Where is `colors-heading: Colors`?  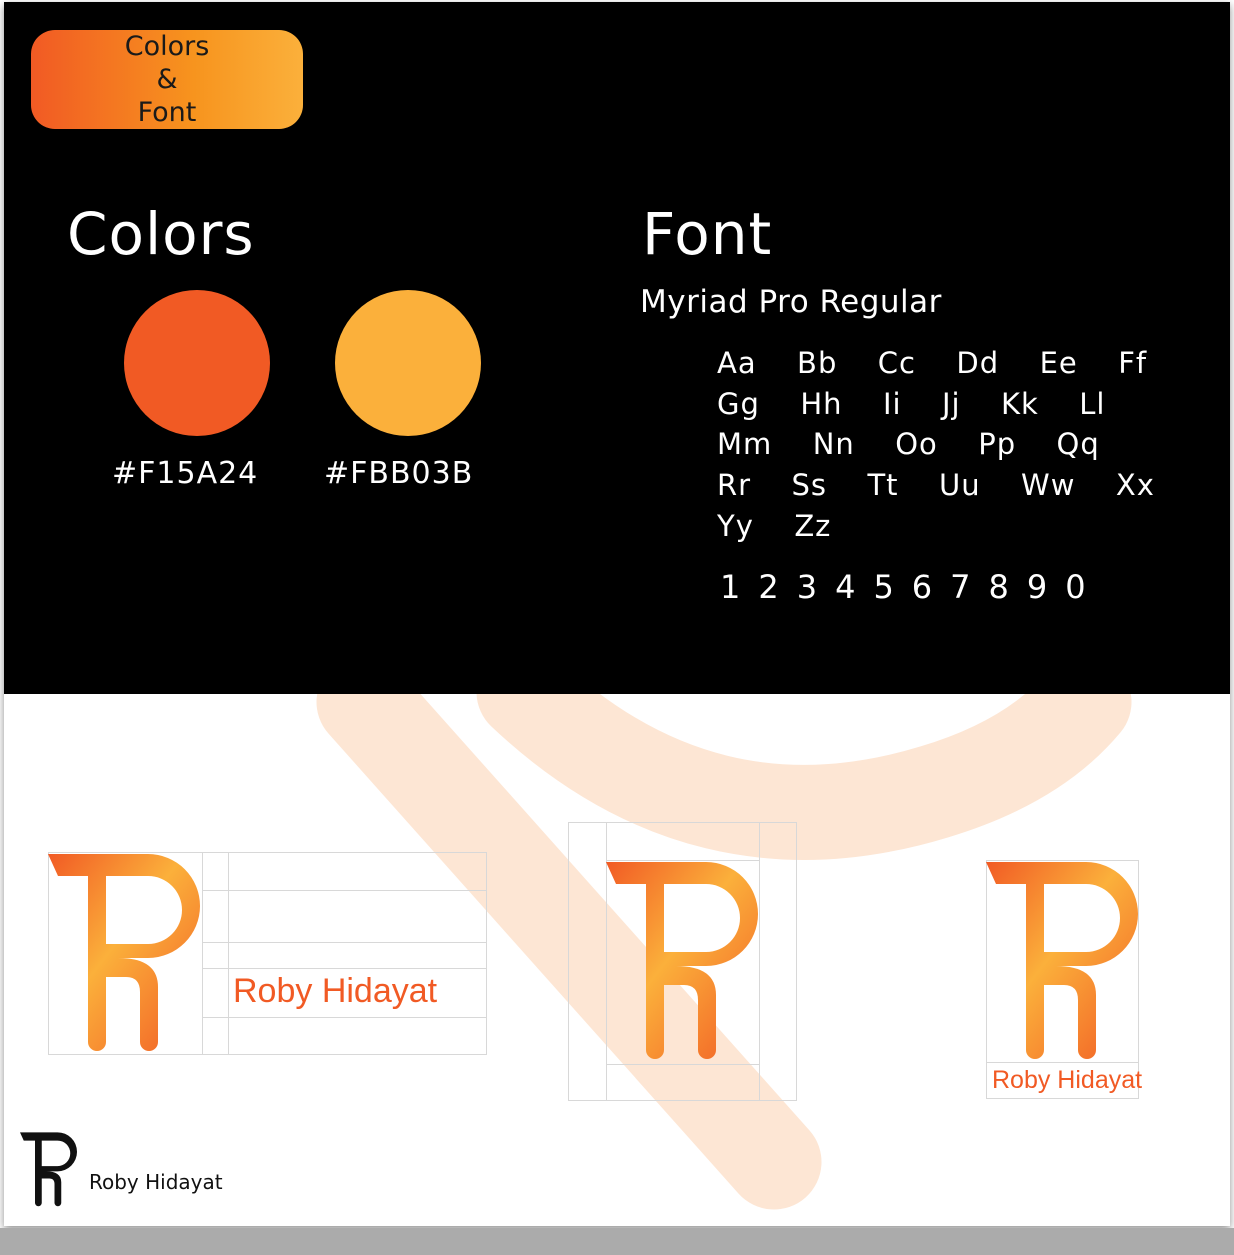
colors-heading: Colors is located at coordinates (161, 234).